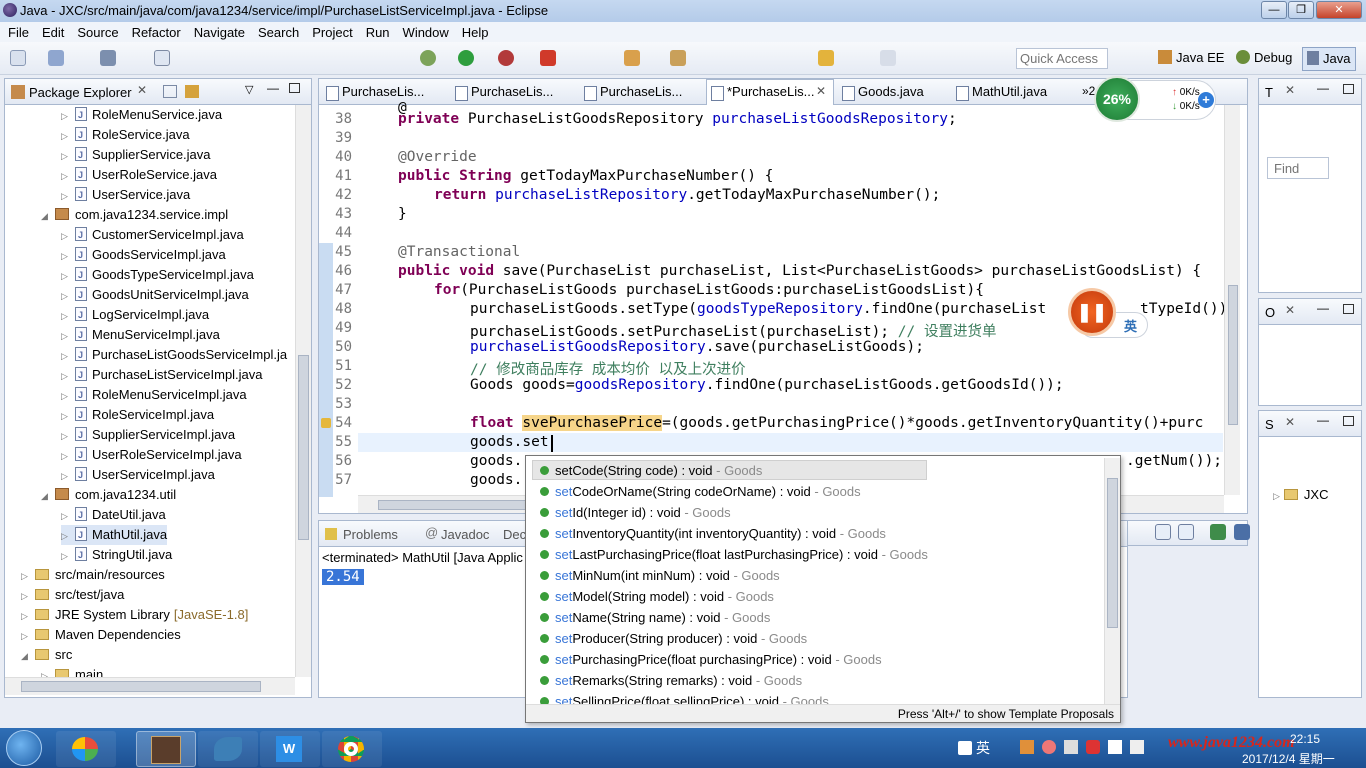  What do you see at coordinates (166, 749) in the screenshot?
I see `taskbar-app-eclipse` at bounding box center [166, 749].